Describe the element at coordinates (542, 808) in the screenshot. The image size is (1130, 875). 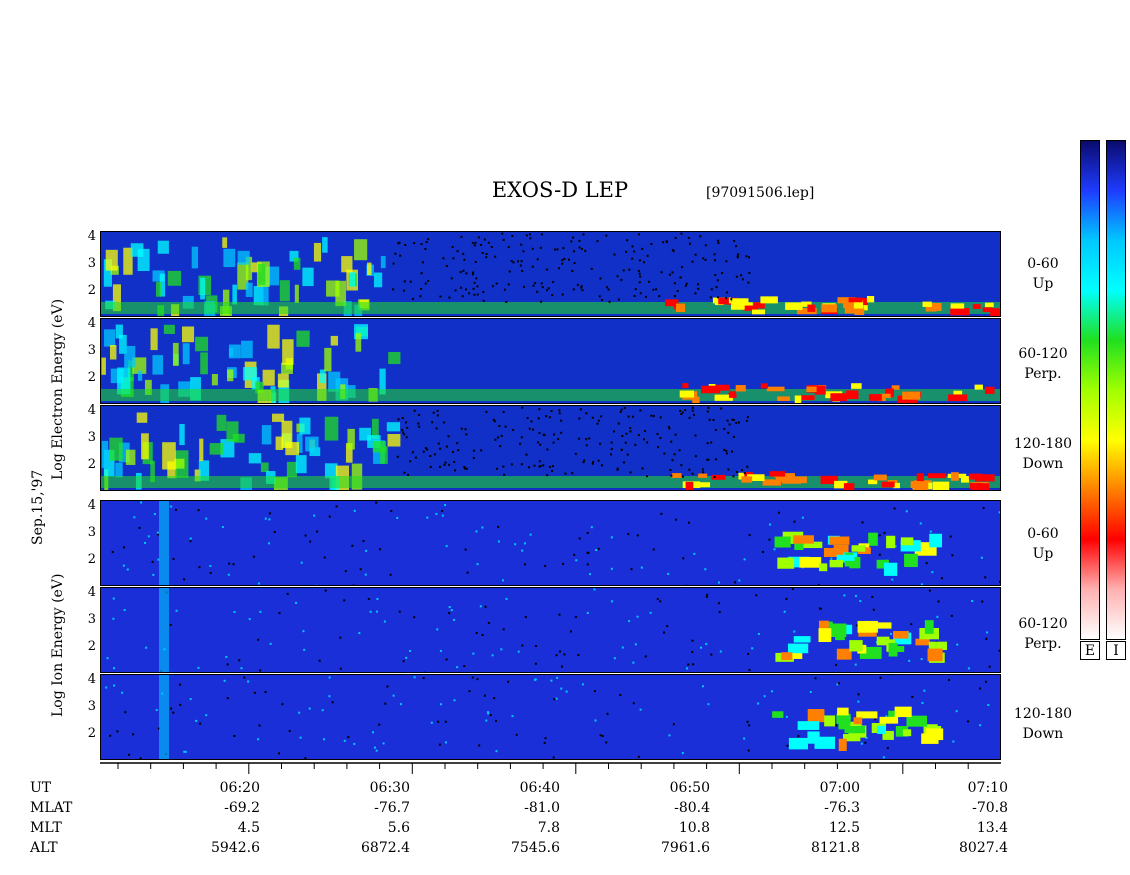
I see `footer-mlat-value: -81.0` at that location.